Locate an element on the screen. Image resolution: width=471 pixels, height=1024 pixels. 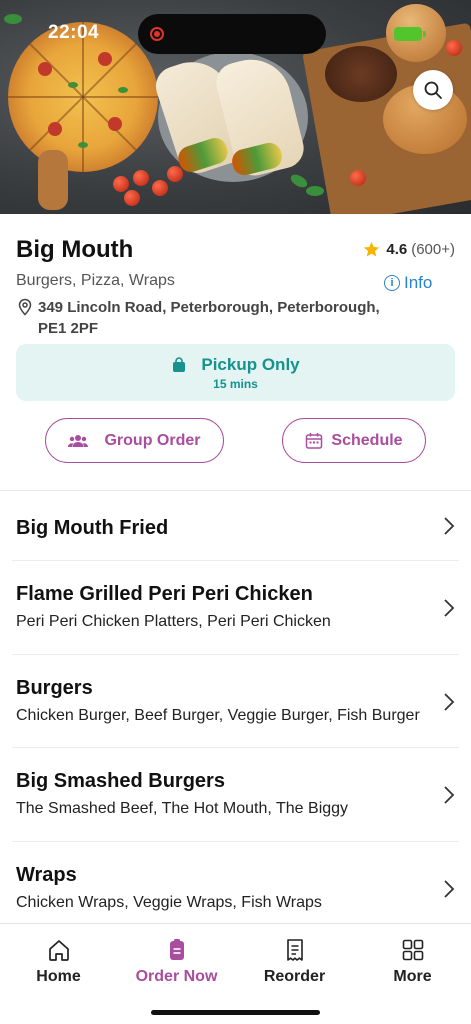
rating: 4.6 (600+) is located at coordinates (409, 249).